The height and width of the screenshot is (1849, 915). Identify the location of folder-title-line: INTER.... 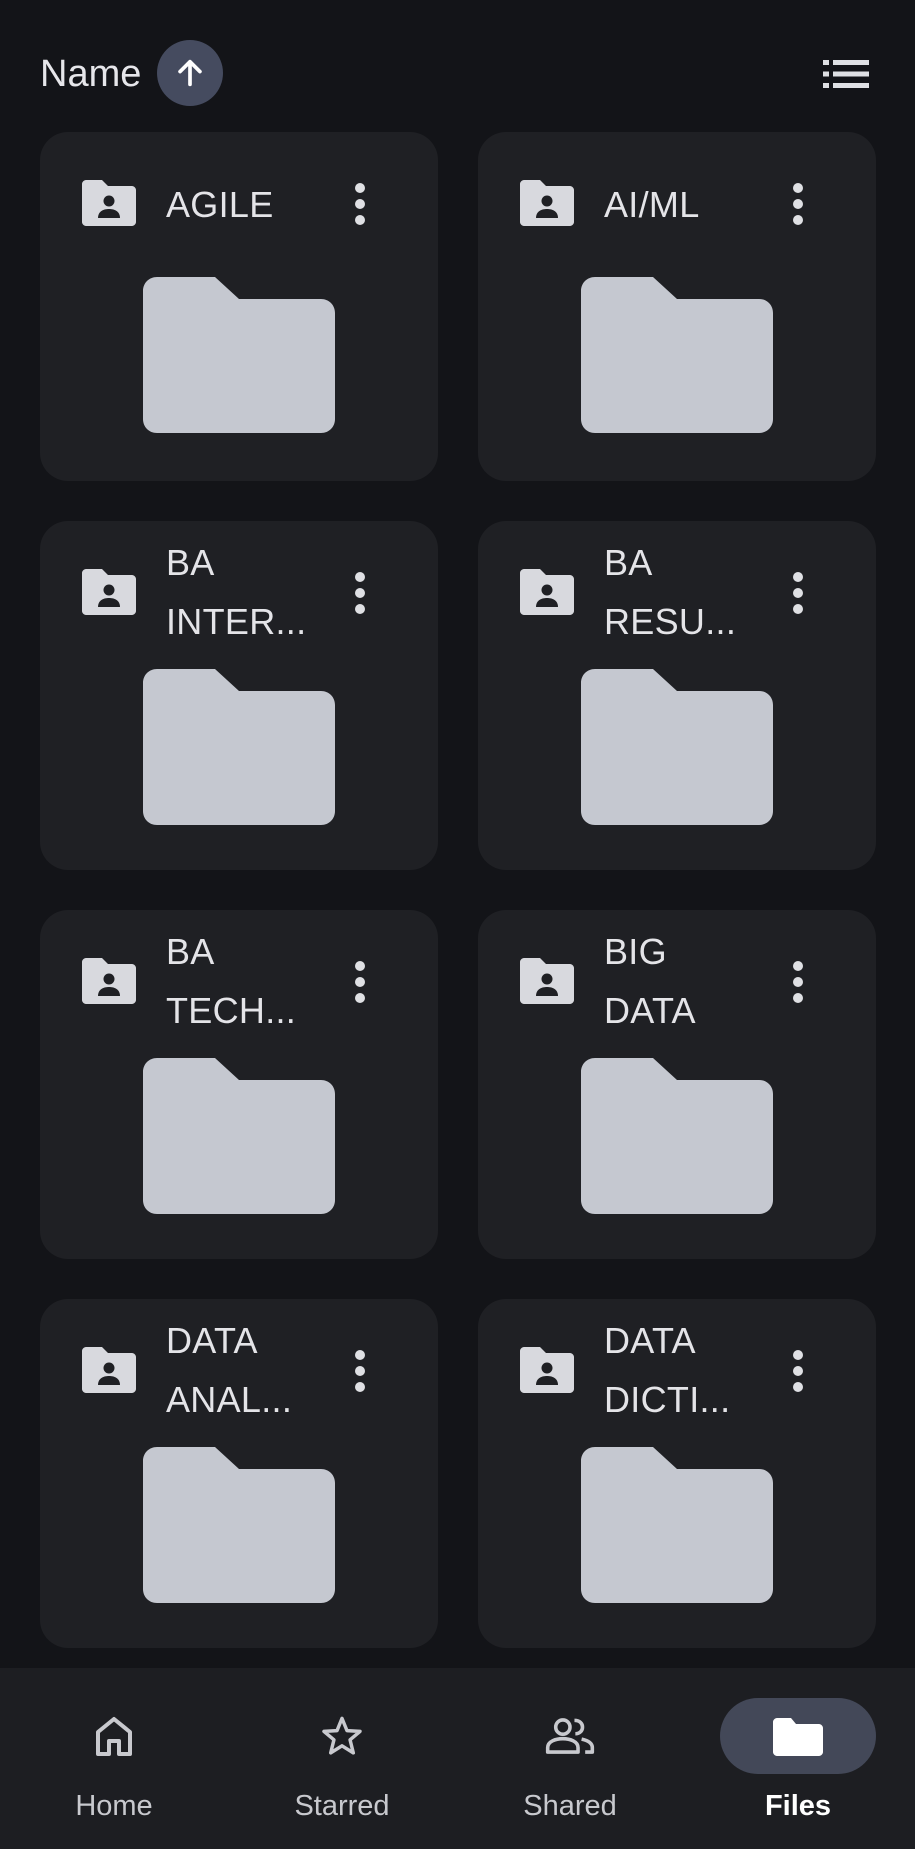
(236, 621).